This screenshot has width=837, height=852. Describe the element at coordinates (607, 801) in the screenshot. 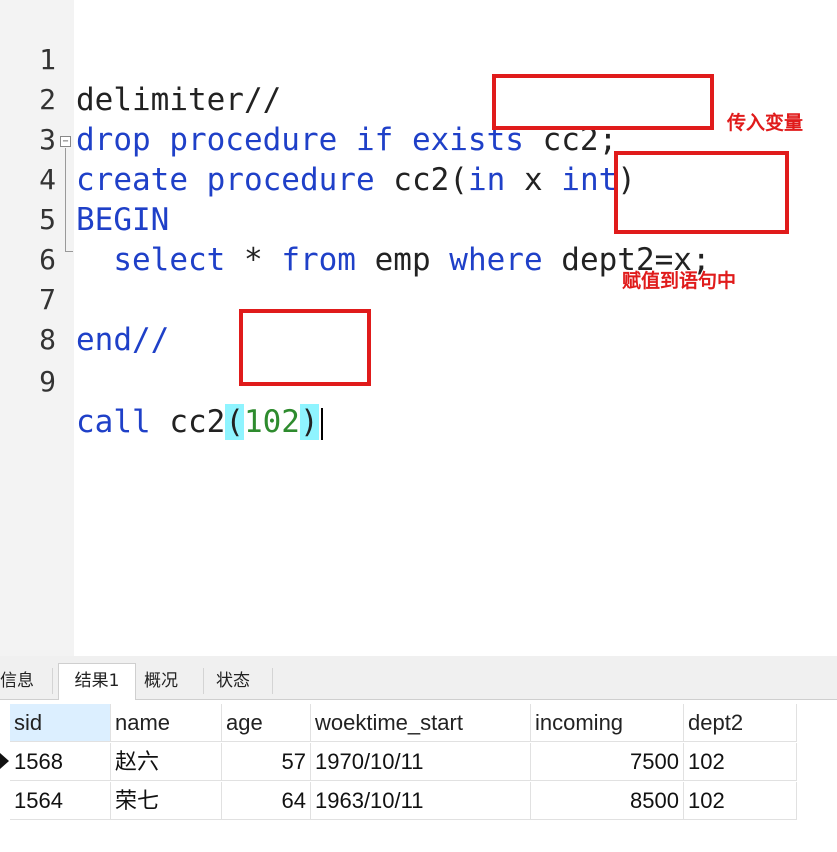

I see `cell-incoming: 8500` at that location.